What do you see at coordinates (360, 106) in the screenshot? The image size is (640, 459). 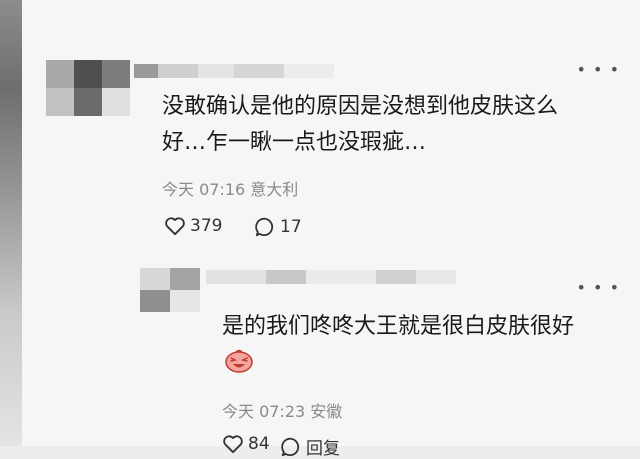 I see `comment-text-line-1: 没敢确认是他的原因是没想到他皮肤这么` at bounding box center [360, 106].